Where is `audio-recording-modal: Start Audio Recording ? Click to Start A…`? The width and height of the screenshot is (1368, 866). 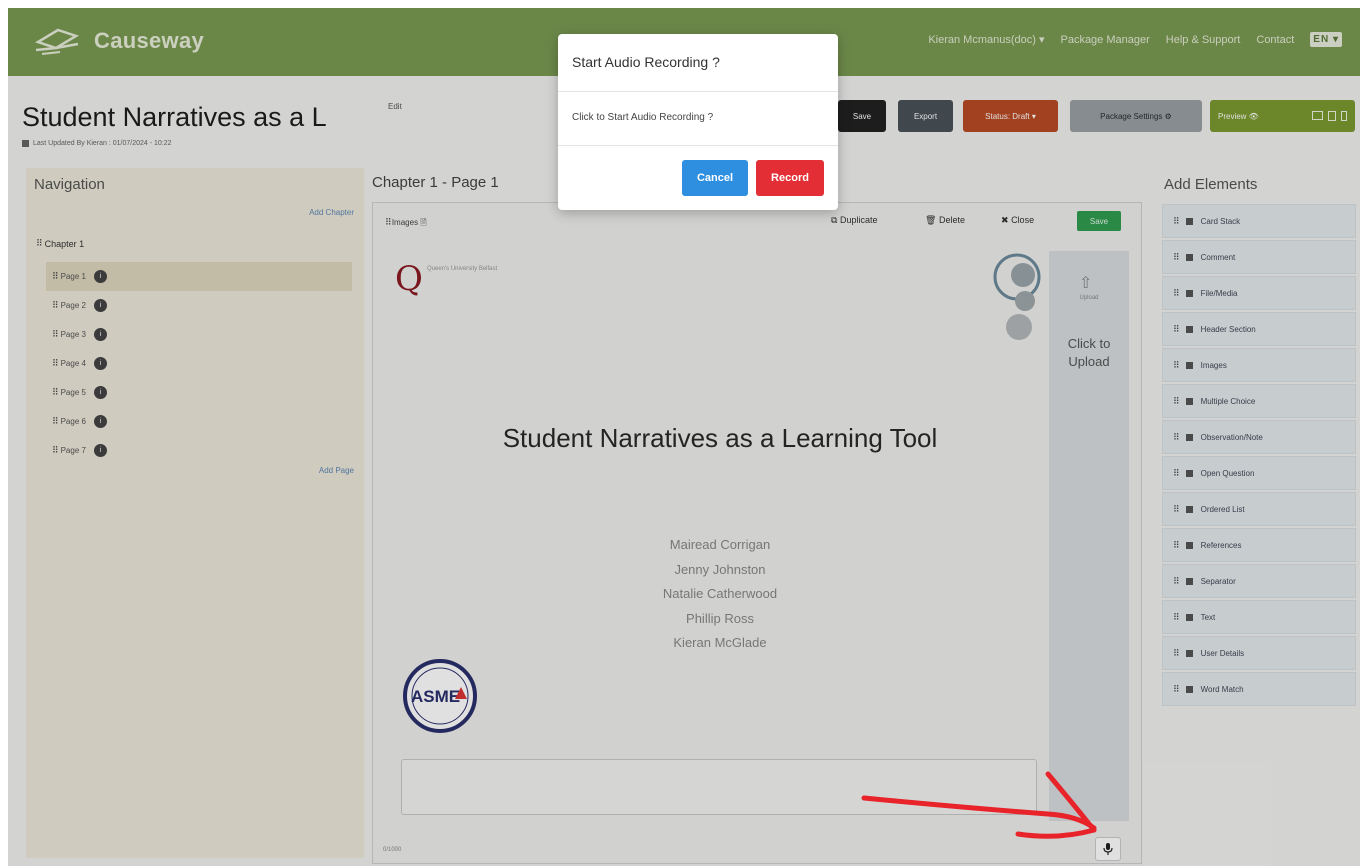 audio-recording-modal: Start Audio Recording ? Click to Start A… is located at coordinates (698, 122).